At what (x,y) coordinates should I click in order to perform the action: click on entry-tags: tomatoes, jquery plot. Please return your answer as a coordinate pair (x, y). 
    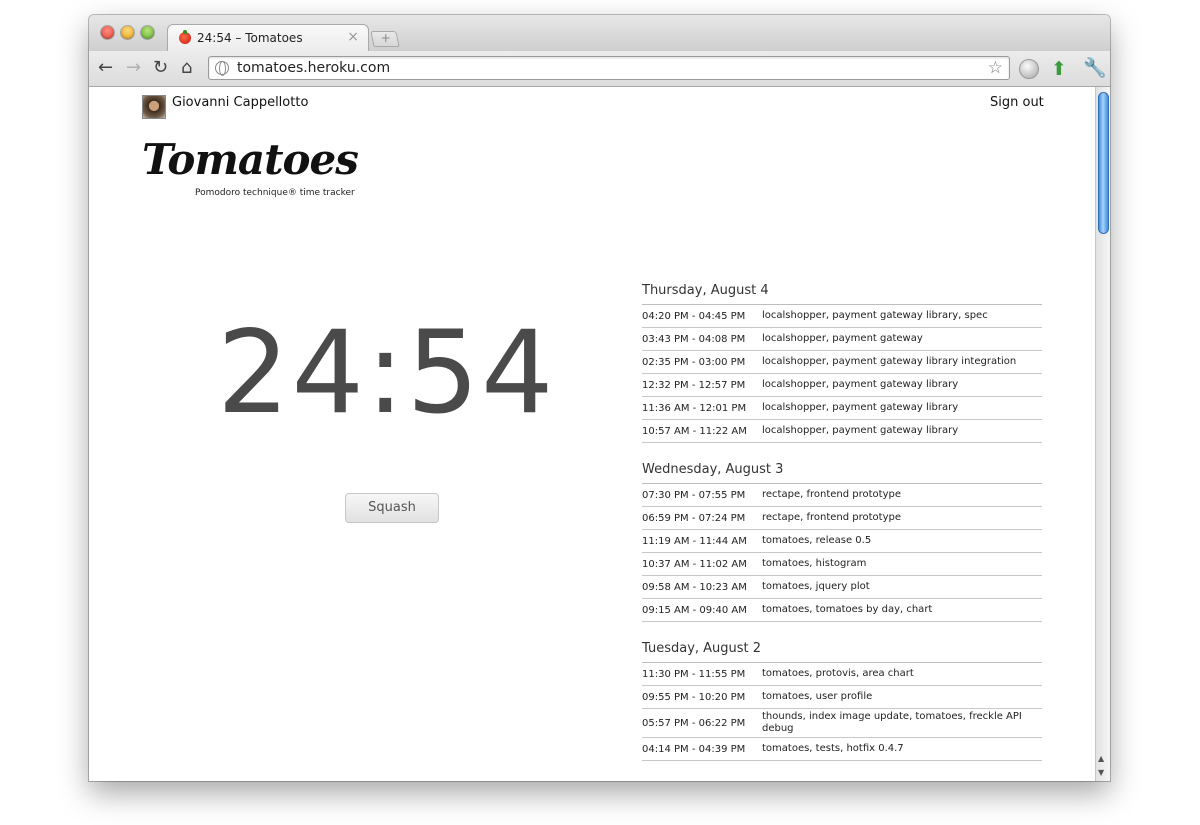
    Looking at the image, I should click on (816, 586).